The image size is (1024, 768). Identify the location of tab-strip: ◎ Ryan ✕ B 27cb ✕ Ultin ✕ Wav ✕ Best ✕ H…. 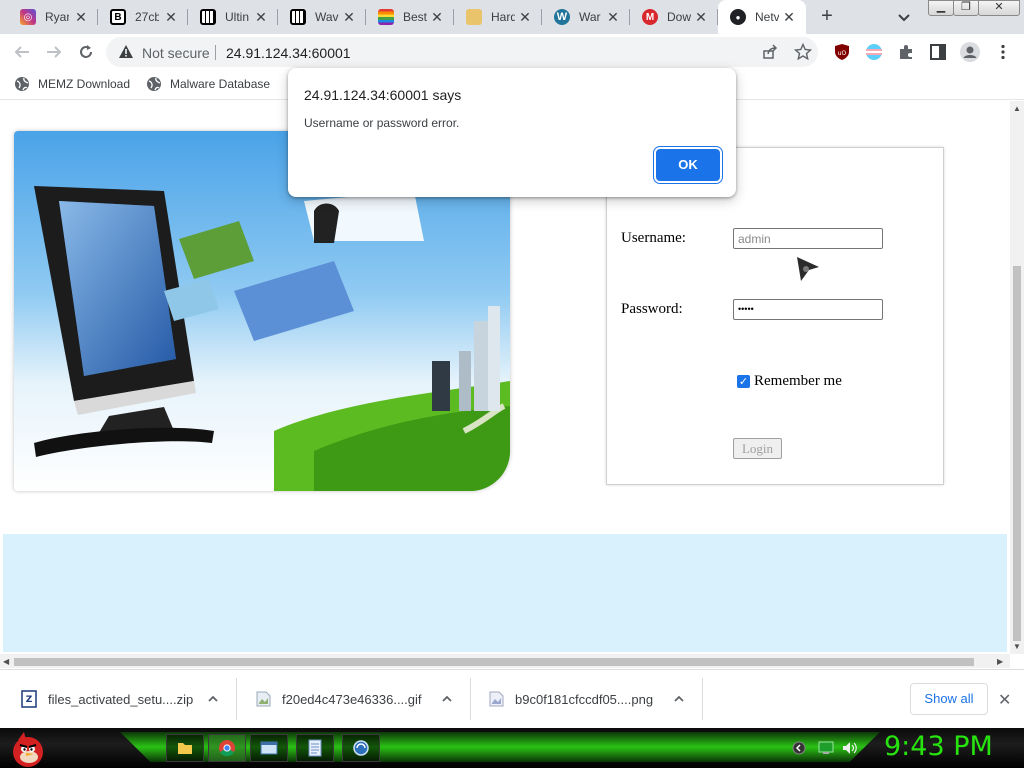
(512, 17).